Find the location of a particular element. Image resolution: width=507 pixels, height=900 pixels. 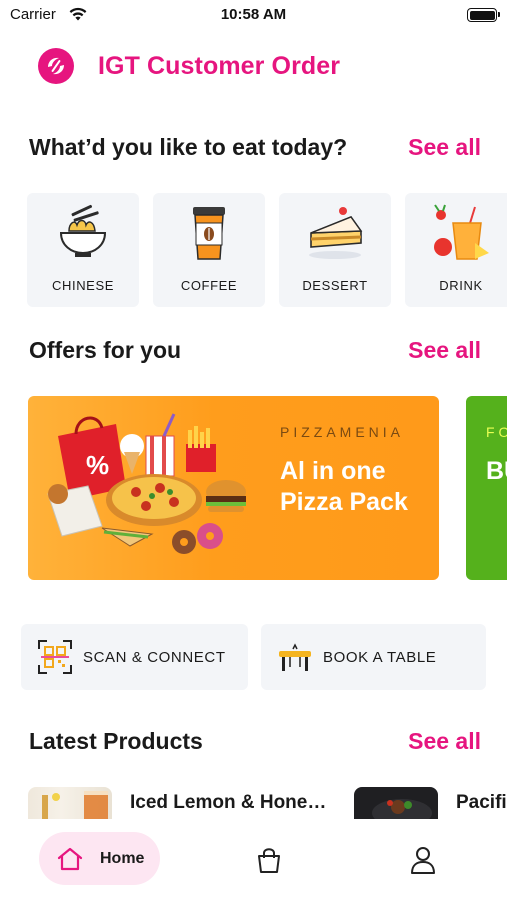

shopping-bag-icon is located at coordinates (269, 860).